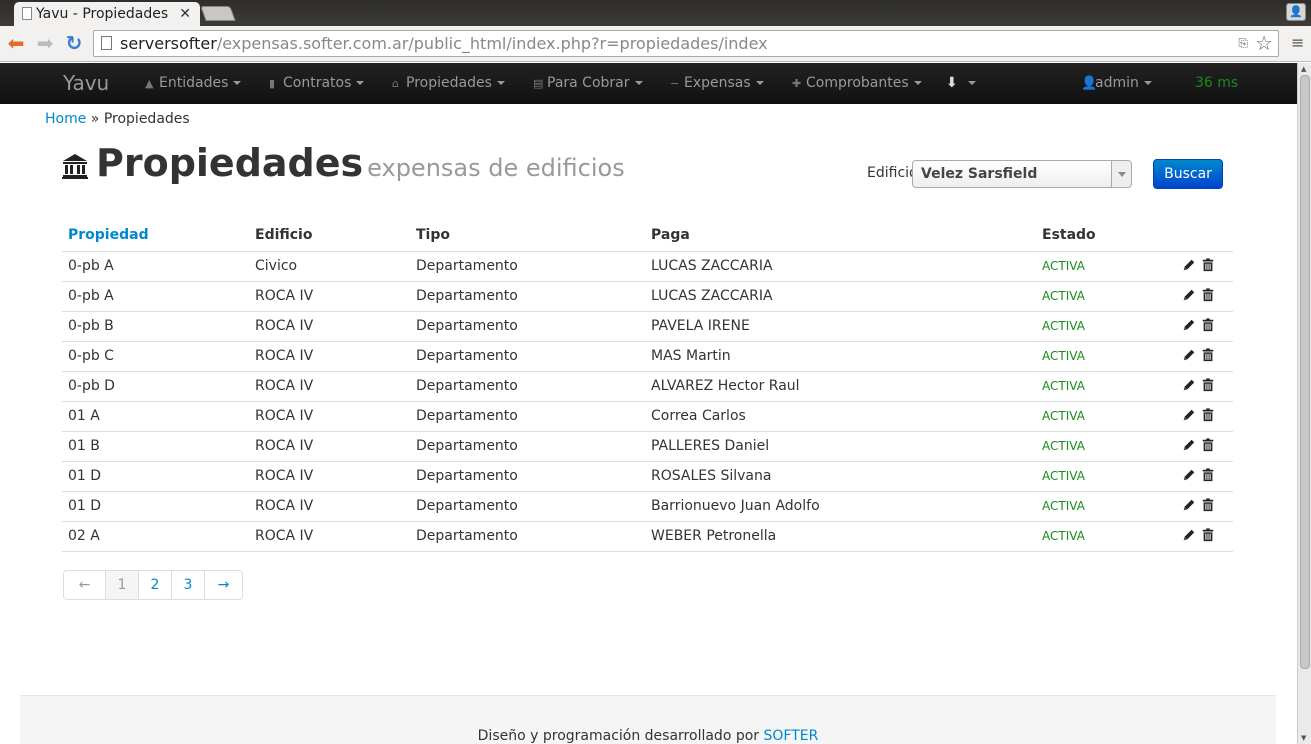 The height and width of the screenshot is (744, 1311). What do you see at coordinates (317, 83) in the screenshot?
I see `nav-contratos: ▮ Contratos` at bounding box center [317, 83].